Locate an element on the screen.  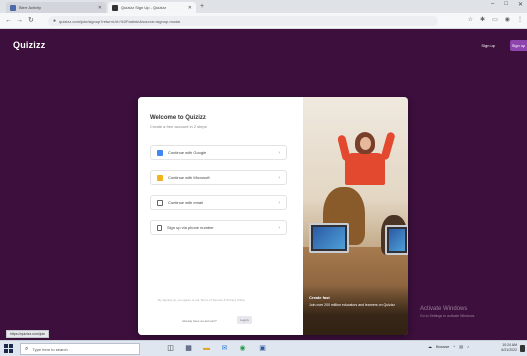
taskbar-search-box: ⌕ Type here to search is located at coordinates (80, 349).